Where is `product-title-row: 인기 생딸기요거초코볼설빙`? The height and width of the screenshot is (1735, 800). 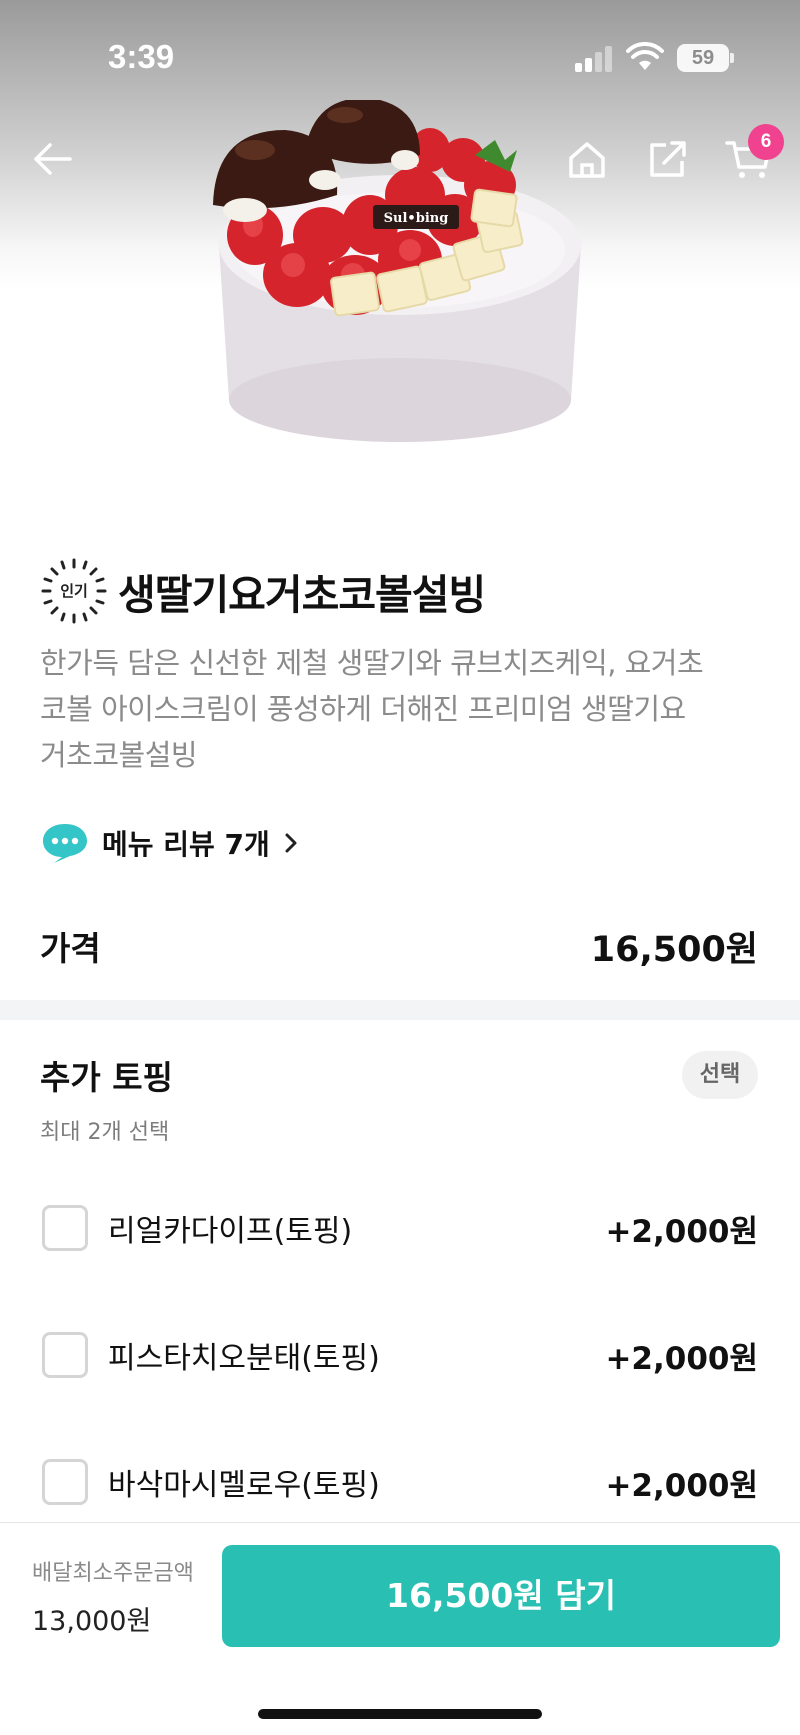
product-title-row: 인기 생딸기요거초코볼설빙 is located at coordinates (263, 591).